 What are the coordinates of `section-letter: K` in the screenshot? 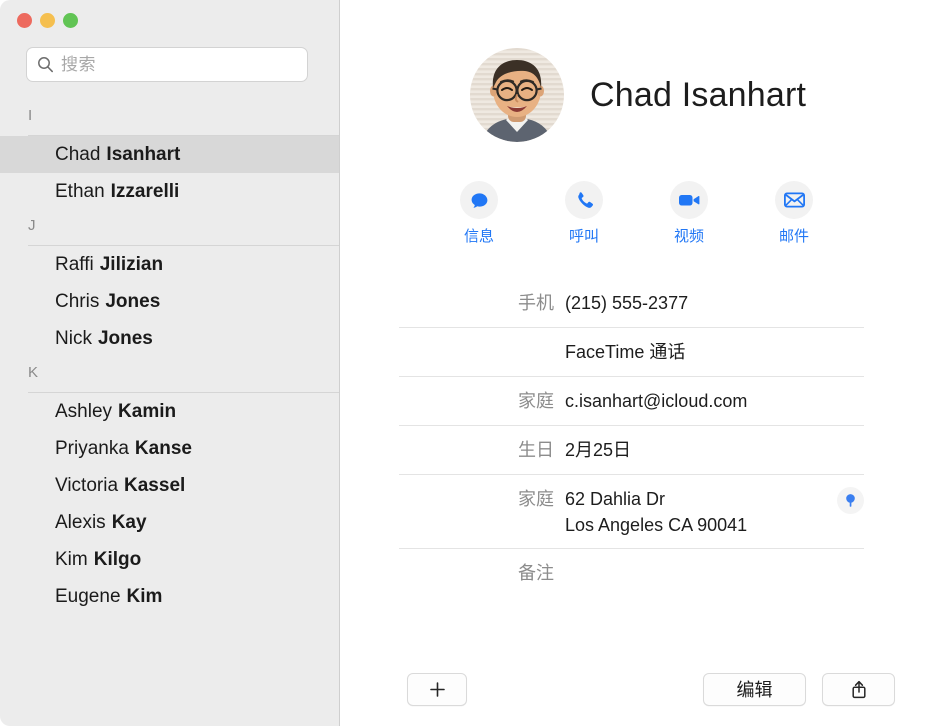 It's located at (33, 372).